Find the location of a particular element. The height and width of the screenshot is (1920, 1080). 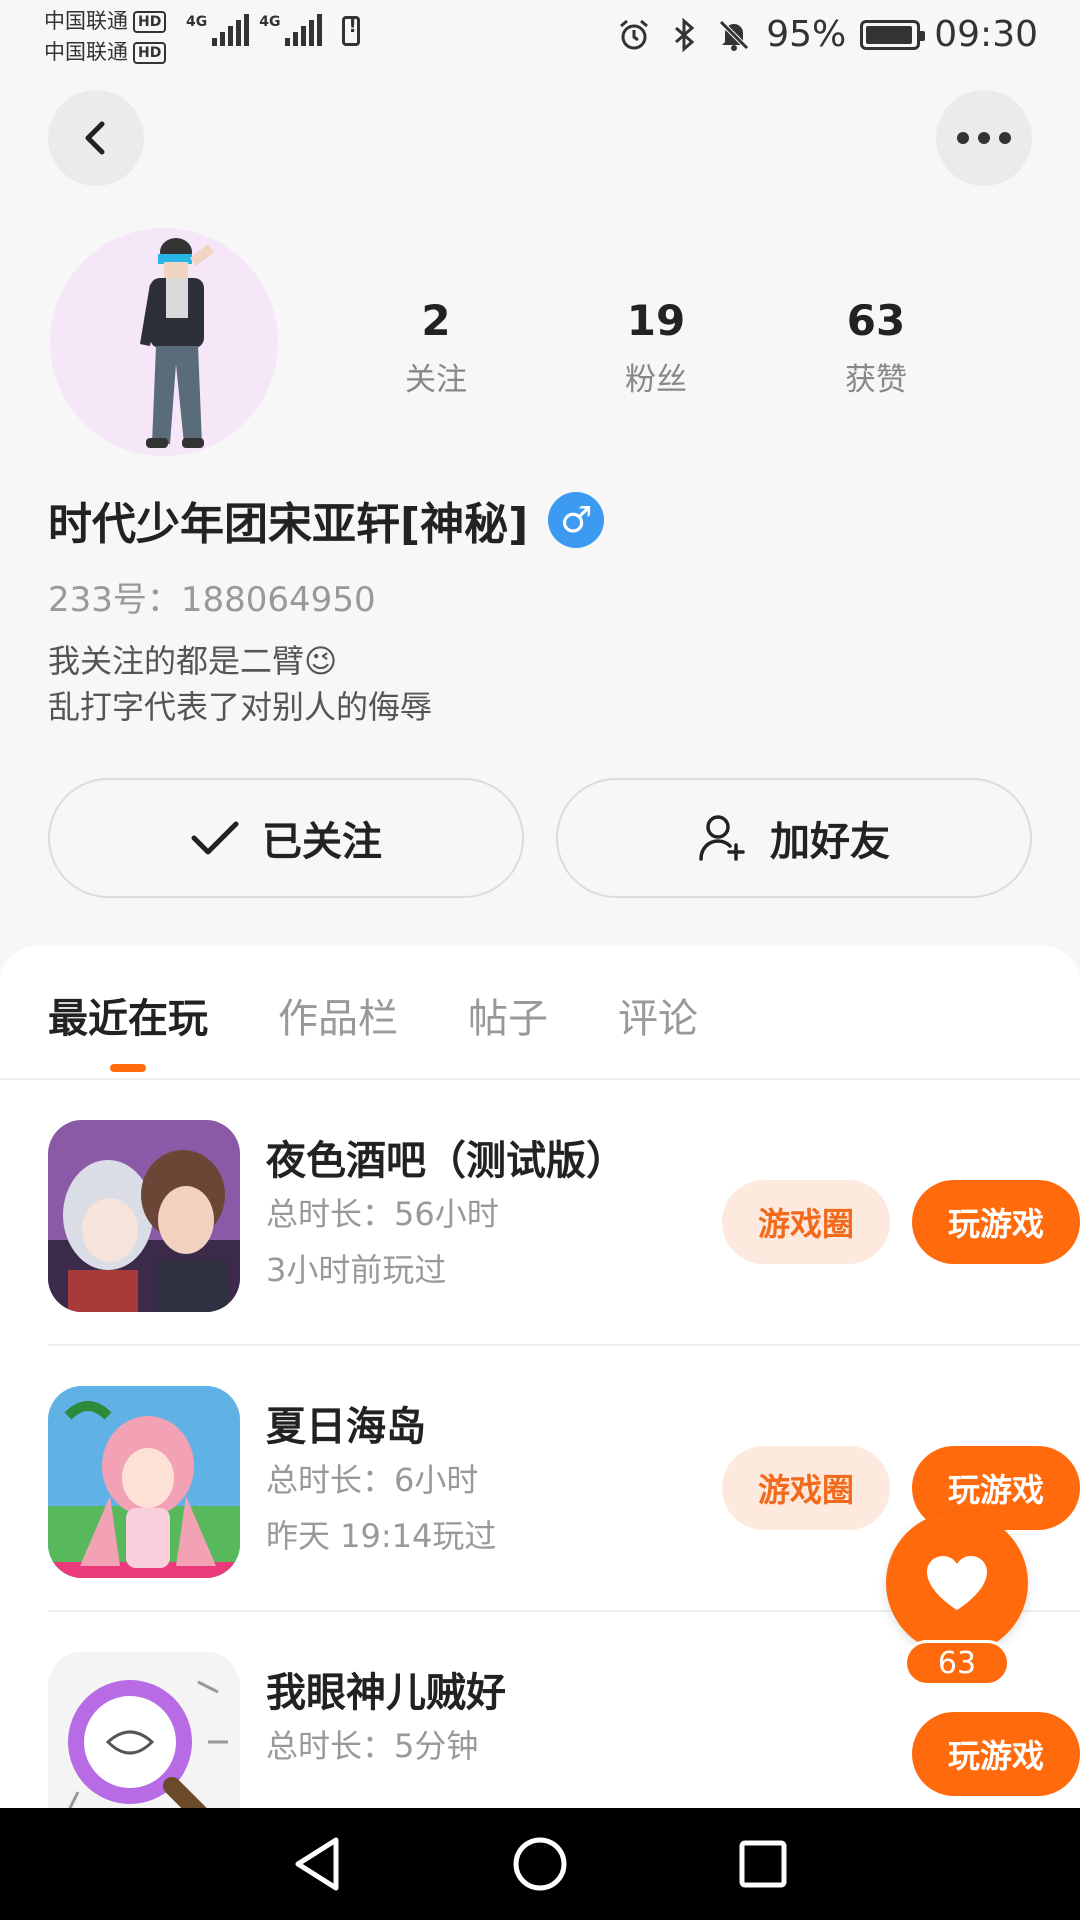

heart-icon is located at coordinates (957, 1583).